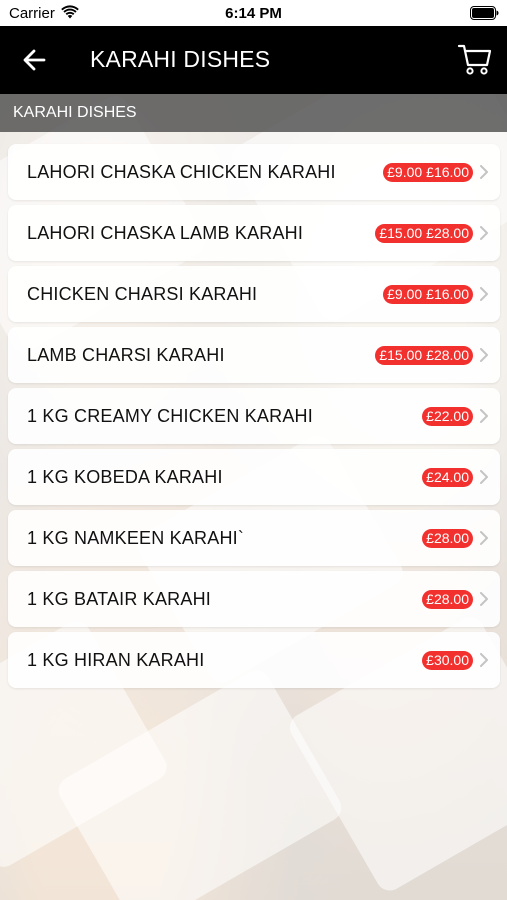 The image size is (507, 900). Describe the element at coordinates (170, 416) in the screenshot. I see `menu-item-name: 1 KG CREAMY CHICKEN KARAHI` at that location.